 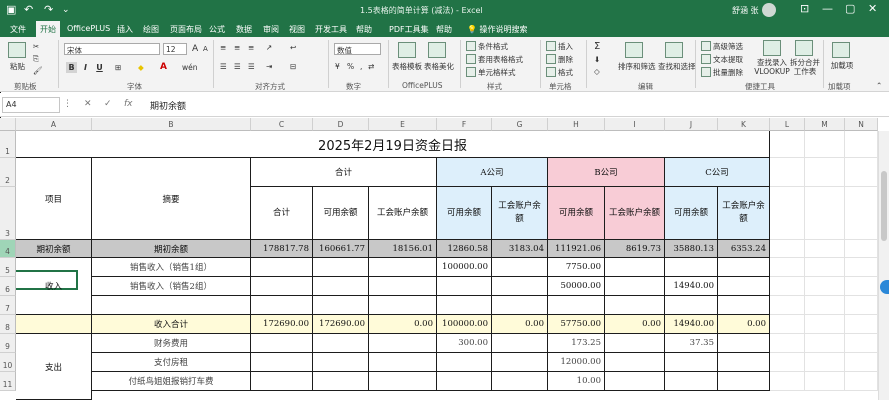 What do you see at coordinates (282, 124) in the screenshot?
I see `column-header: C` at bounding box center [282, 124].